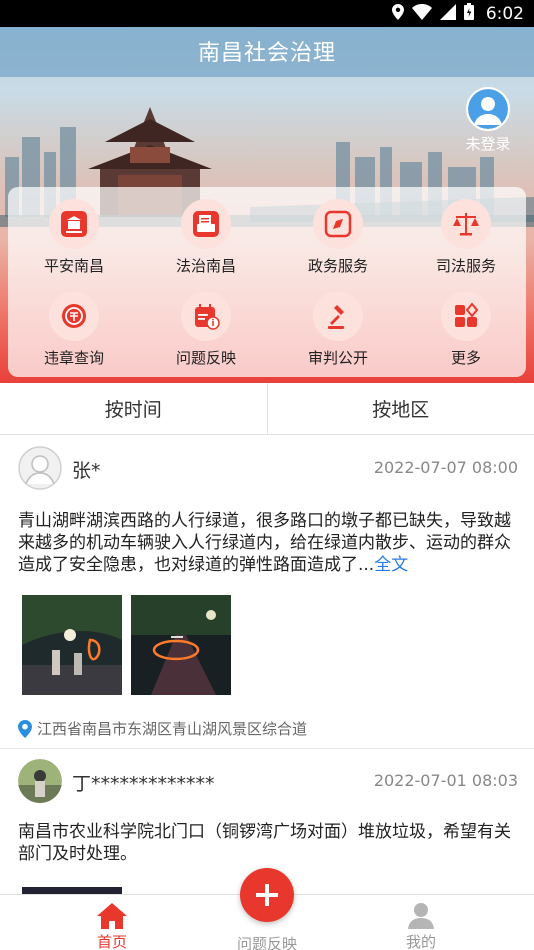  What do you see at coordinates (504, 13) in the screenshot?
I see `clock: 6:02` at bounding box center [504, 13].